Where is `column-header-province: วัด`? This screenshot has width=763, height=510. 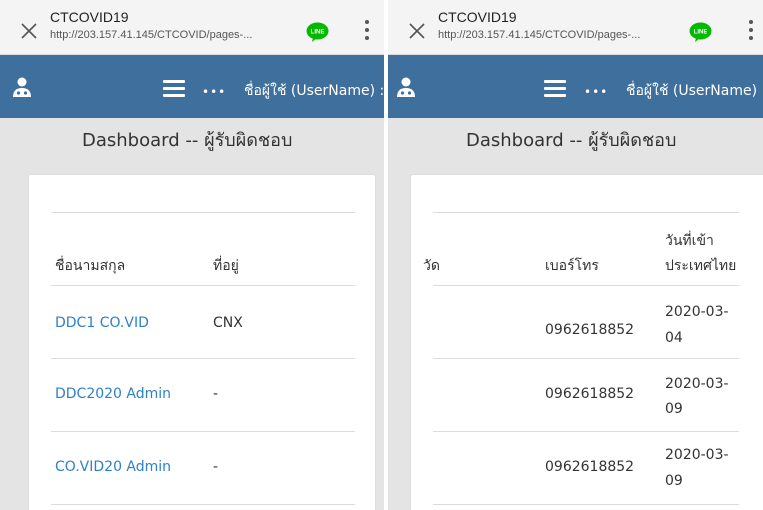 column-header-province: วัด is located at coordinates (431, 266).